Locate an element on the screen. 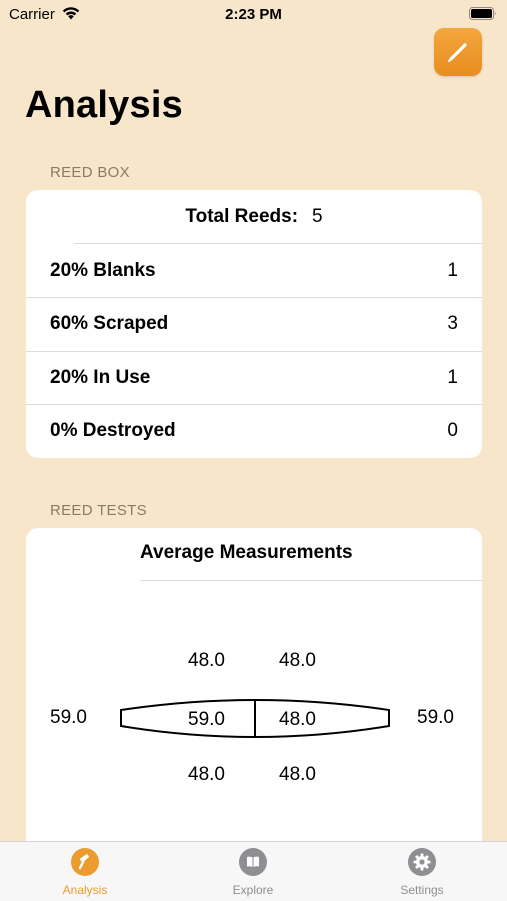 The image size is (507, 901). measurement-top-right: 48.0 is located at coordinates (297, 660).